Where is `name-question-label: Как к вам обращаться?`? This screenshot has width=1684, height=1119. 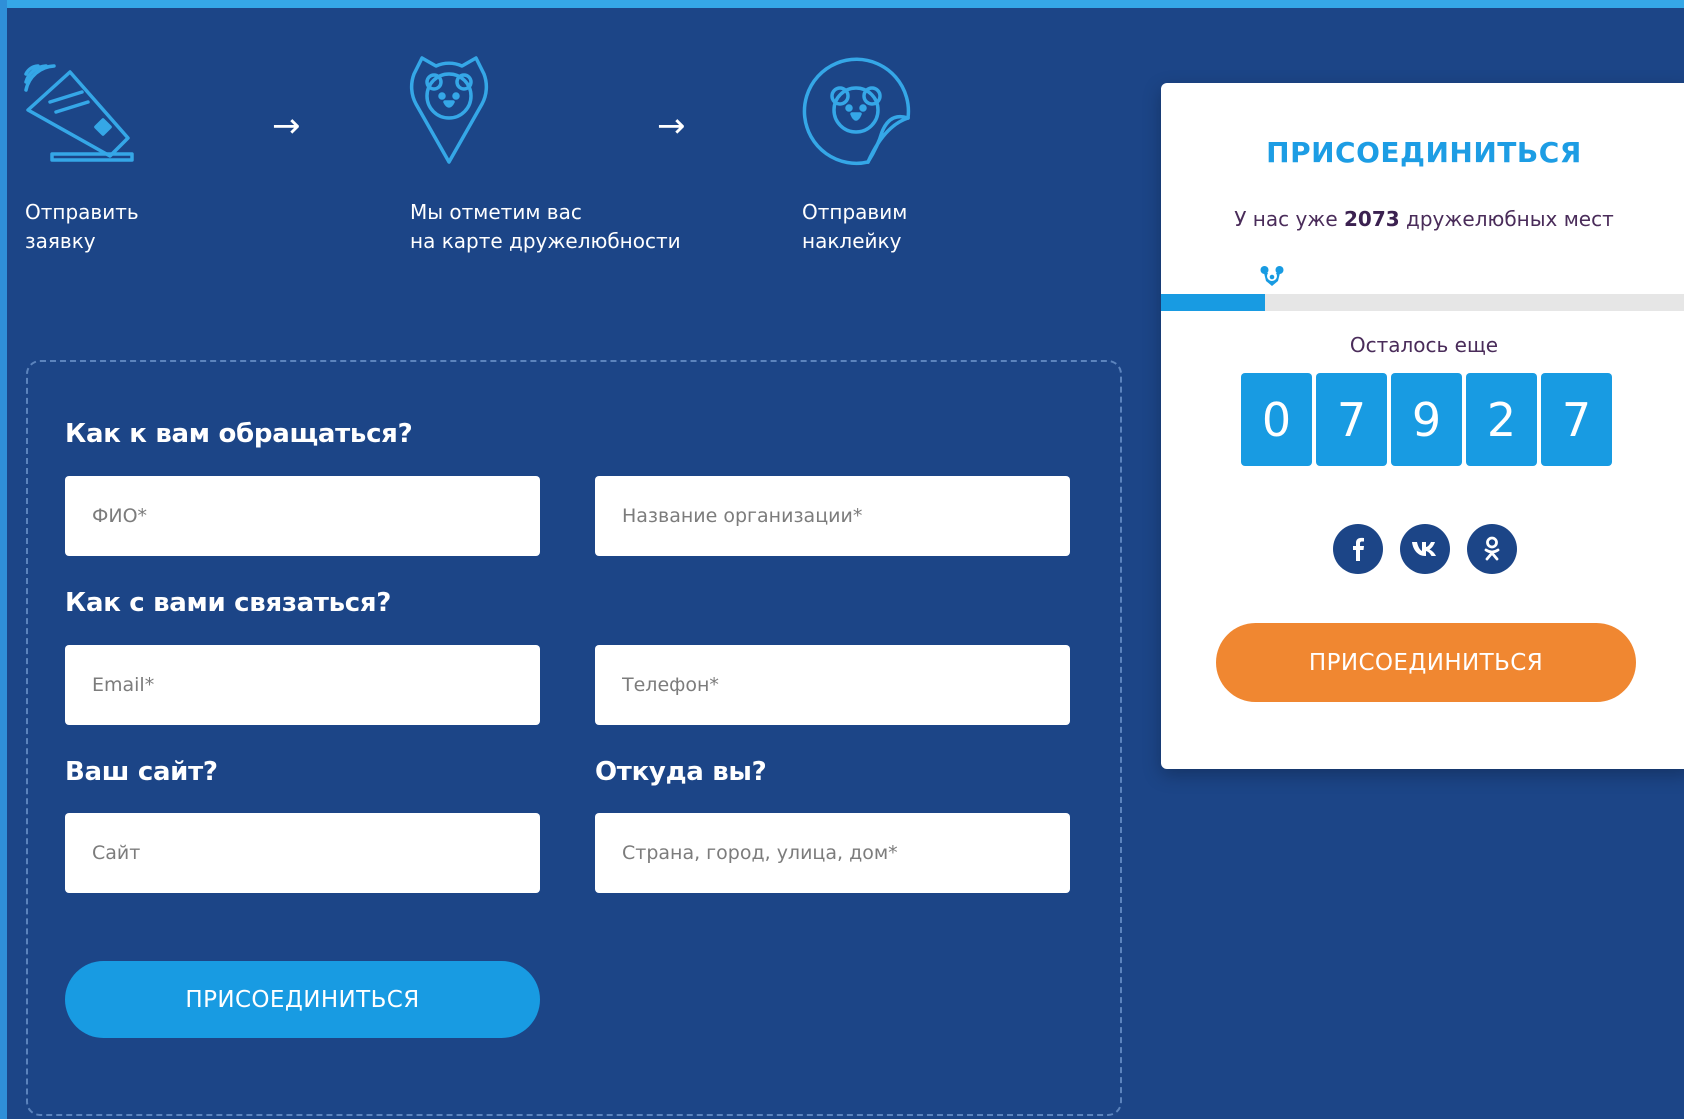 name-question-label: Как к вам обращаться? is located at coordinates (239, 434).